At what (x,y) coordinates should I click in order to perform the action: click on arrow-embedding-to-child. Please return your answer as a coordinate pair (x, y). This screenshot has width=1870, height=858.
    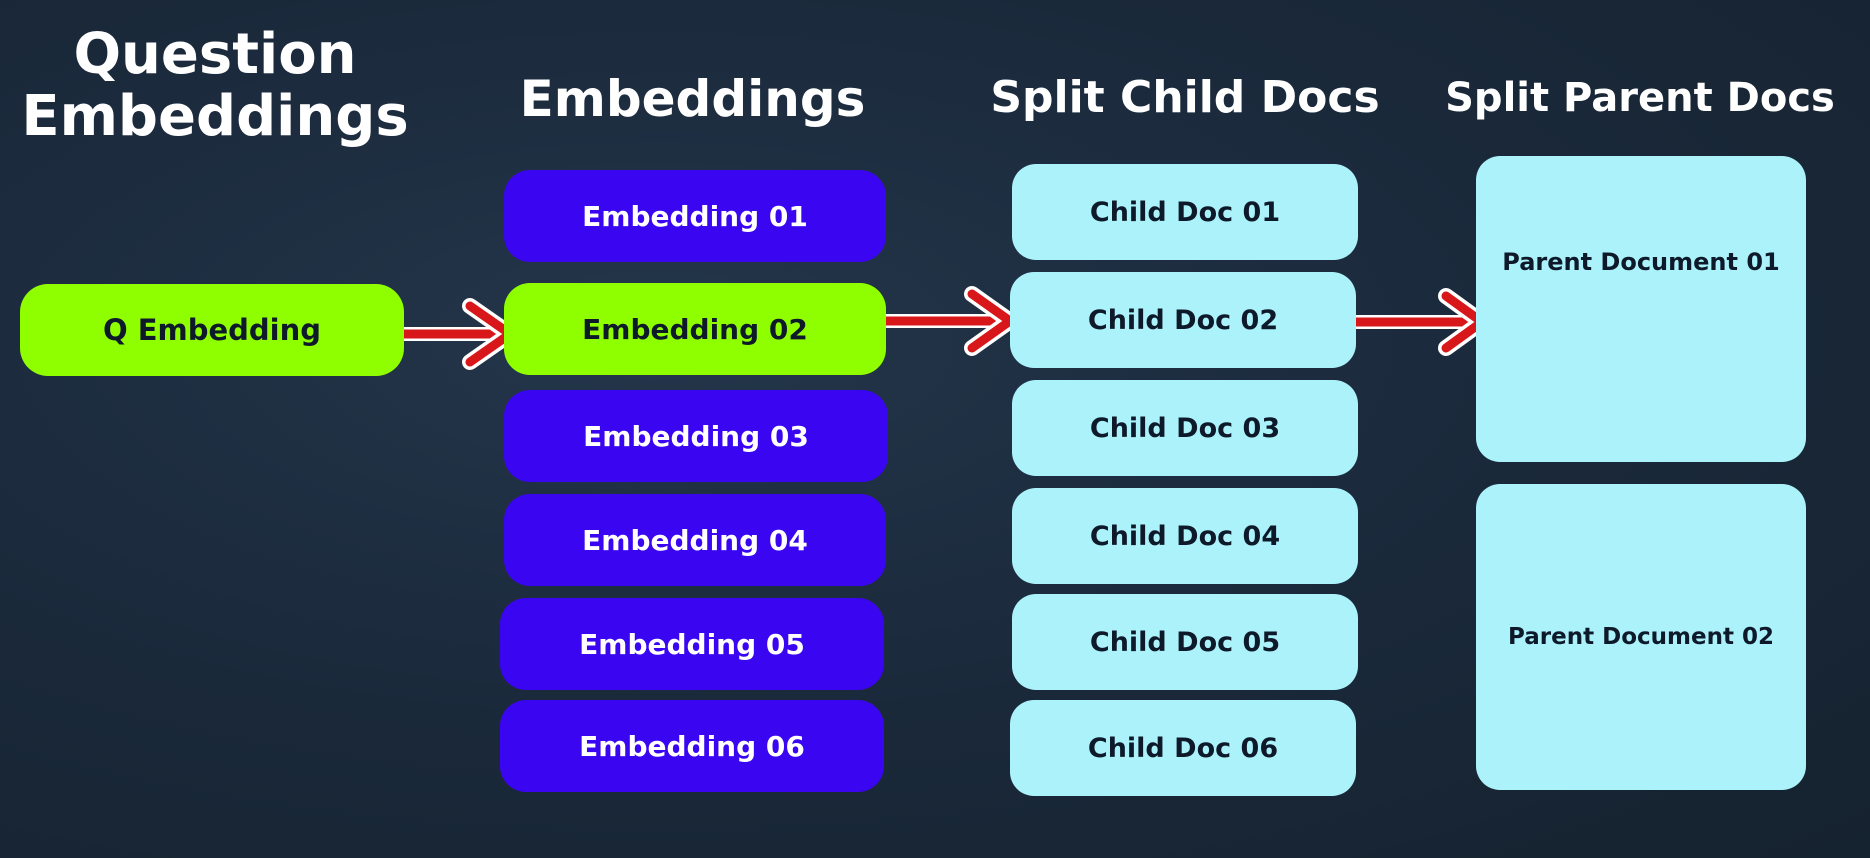
    Looking at the image, I should click on (948, 321).